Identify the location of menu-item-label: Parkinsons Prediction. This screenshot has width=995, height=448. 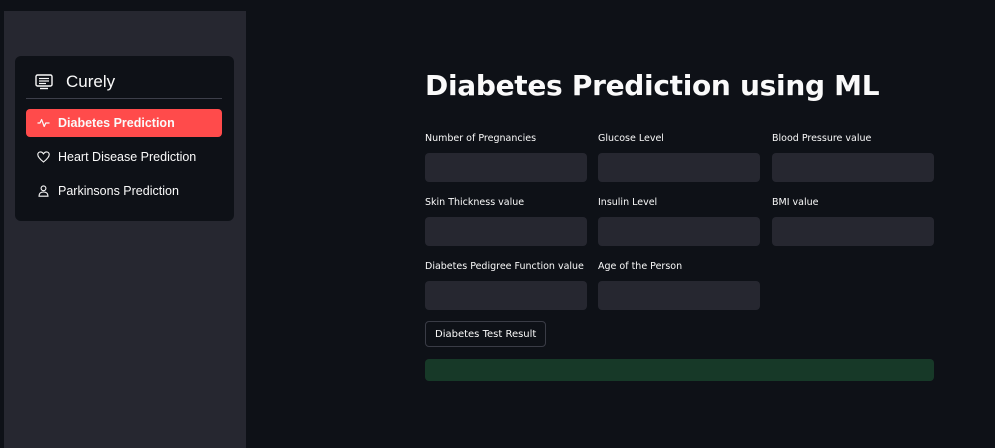
(118, 191).